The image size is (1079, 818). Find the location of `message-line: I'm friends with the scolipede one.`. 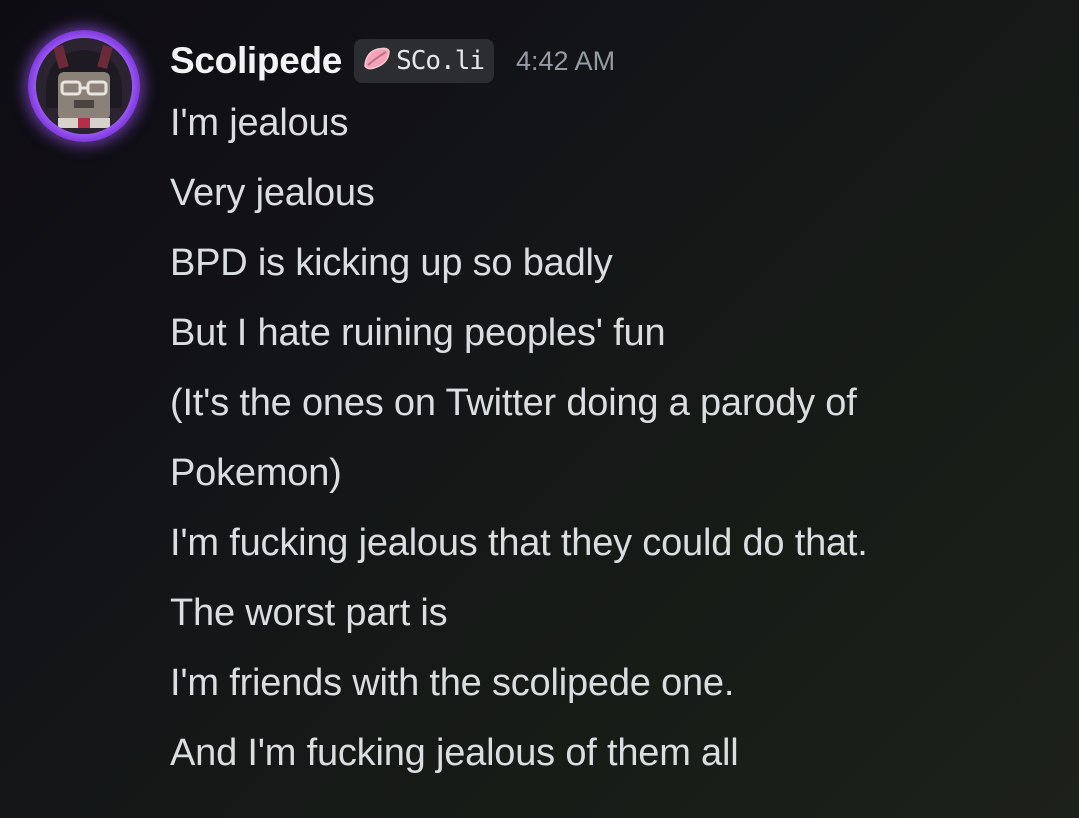

message-line: I'm friends with the scolipede one. is located at coordinates (452, 683).